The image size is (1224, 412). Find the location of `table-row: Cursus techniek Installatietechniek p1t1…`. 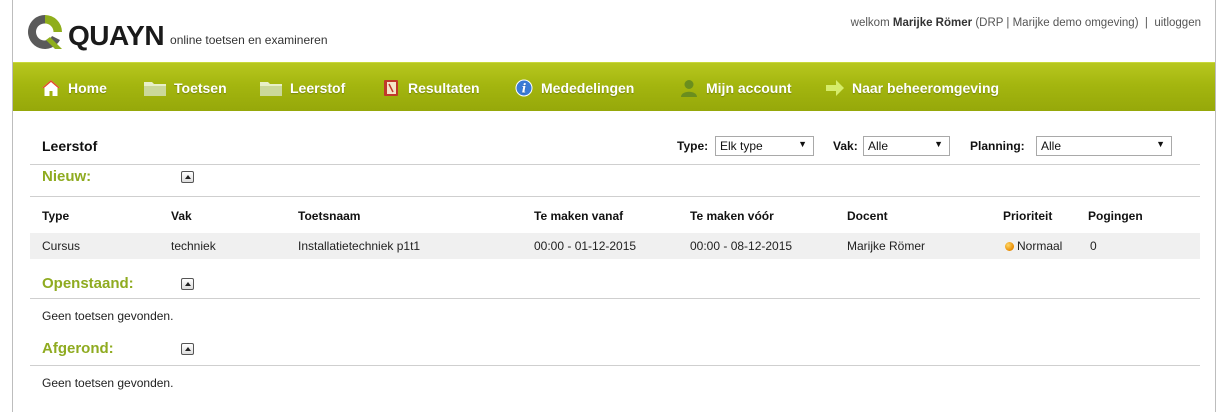

table-row: Cursus techniek Installatietechniek p1t1… is located at coordinates (615, 246).